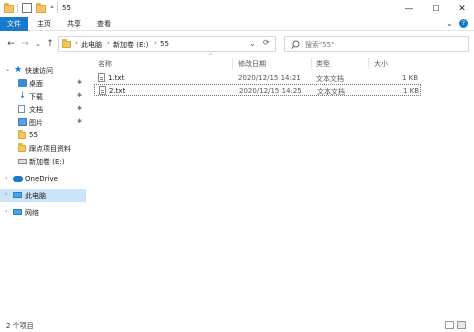 This screenshot has width=474, height=332. Describe the element at coordinates (91, 45) in the screenshot. I see `breadcrumb-this-pc: 此电脑` at that location.